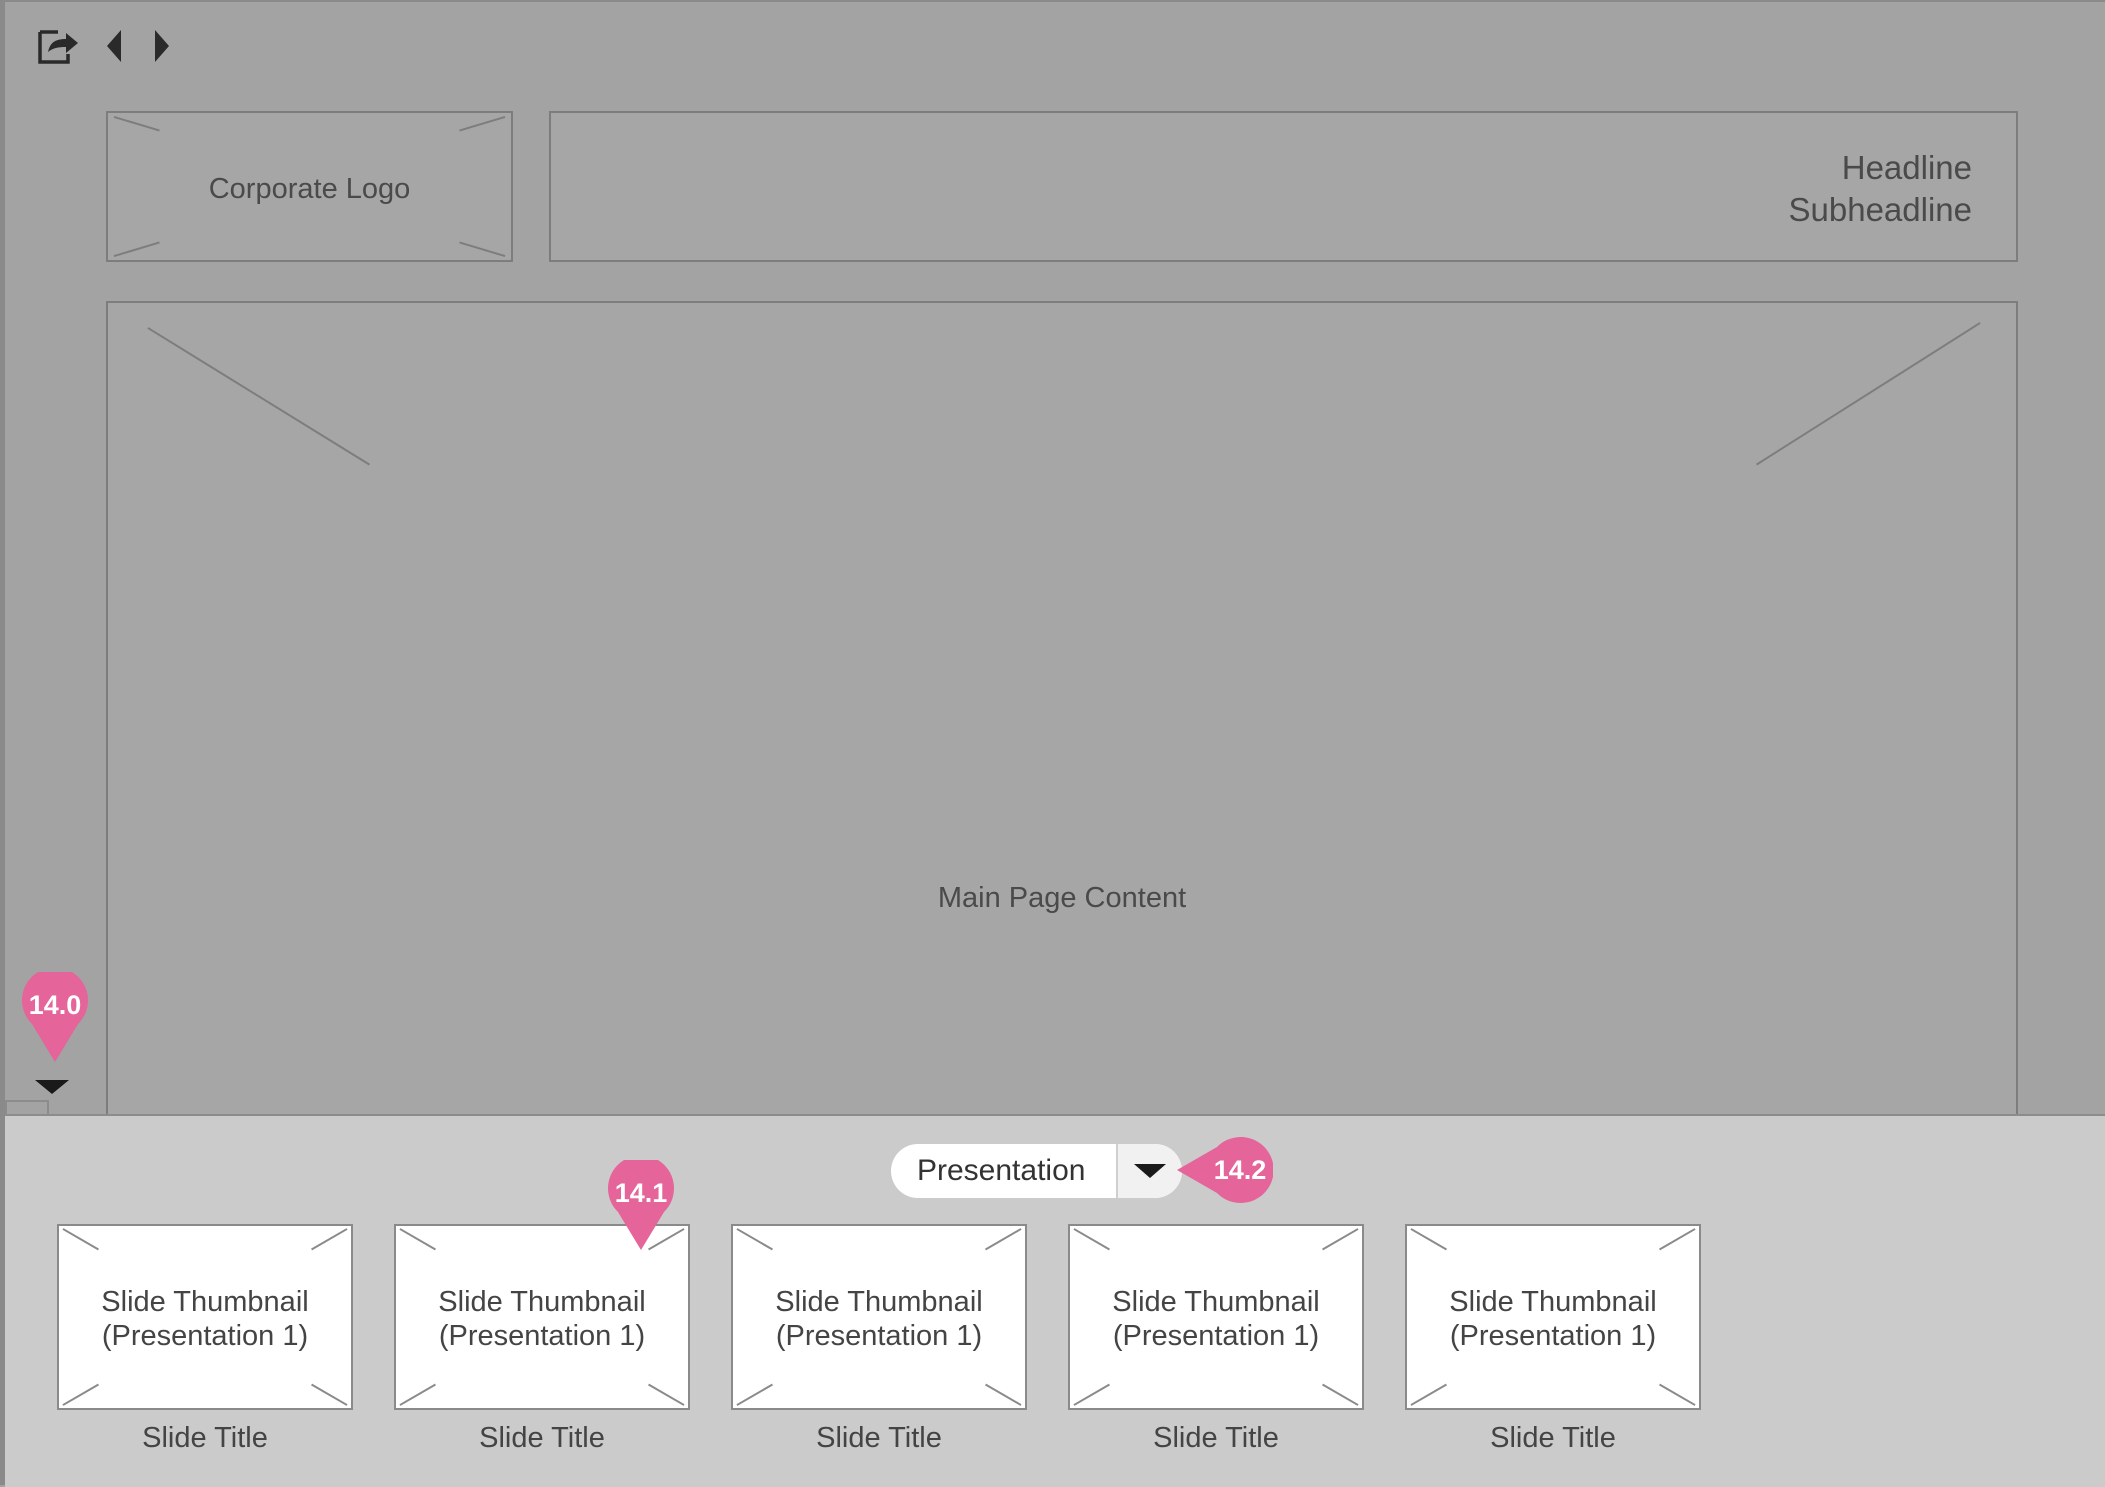  I want to click on drawer-toggle-button, so click(52, 1087).